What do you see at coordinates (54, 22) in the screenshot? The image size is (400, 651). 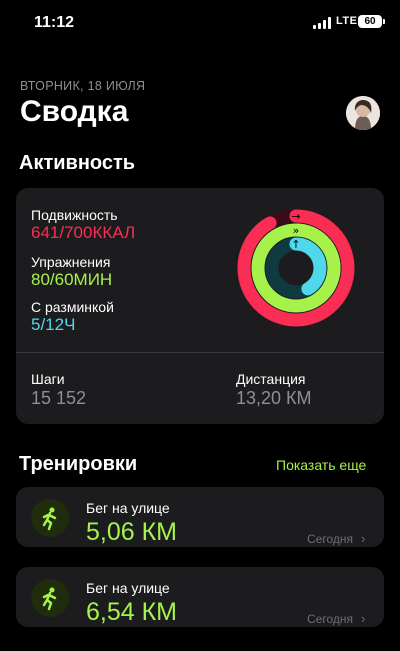 I see `status-time: 11:12` at bounding box center [54, 22].